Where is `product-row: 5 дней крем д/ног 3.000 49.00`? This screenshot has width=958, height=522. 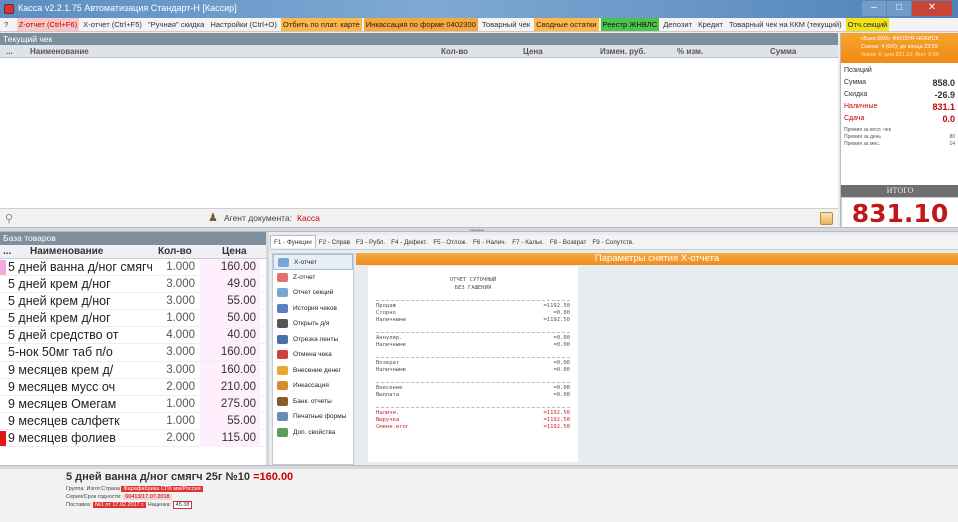
product-row: 5 дней крем д/ног 3.000 49.00 is located at coordinates (133, 285).